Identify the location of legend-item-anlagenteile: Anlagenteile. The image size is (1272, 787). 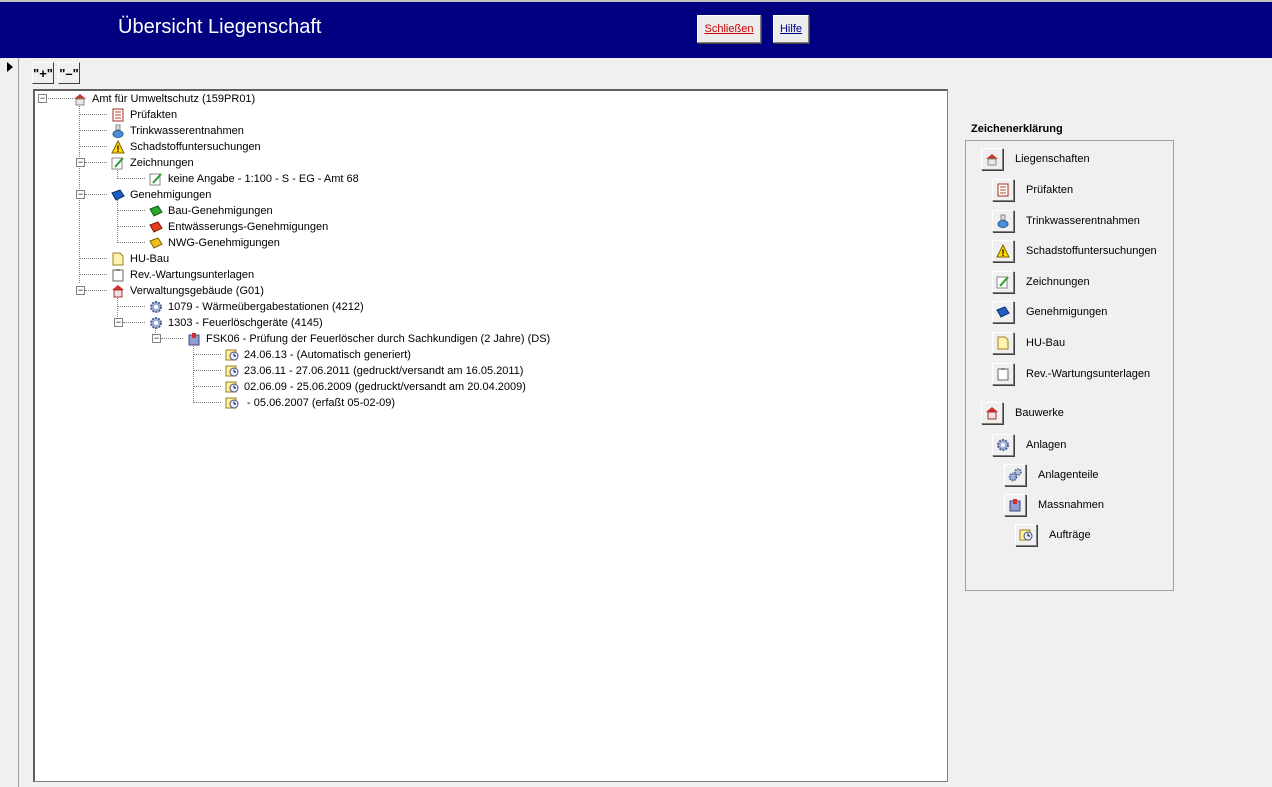
(1051, 475).